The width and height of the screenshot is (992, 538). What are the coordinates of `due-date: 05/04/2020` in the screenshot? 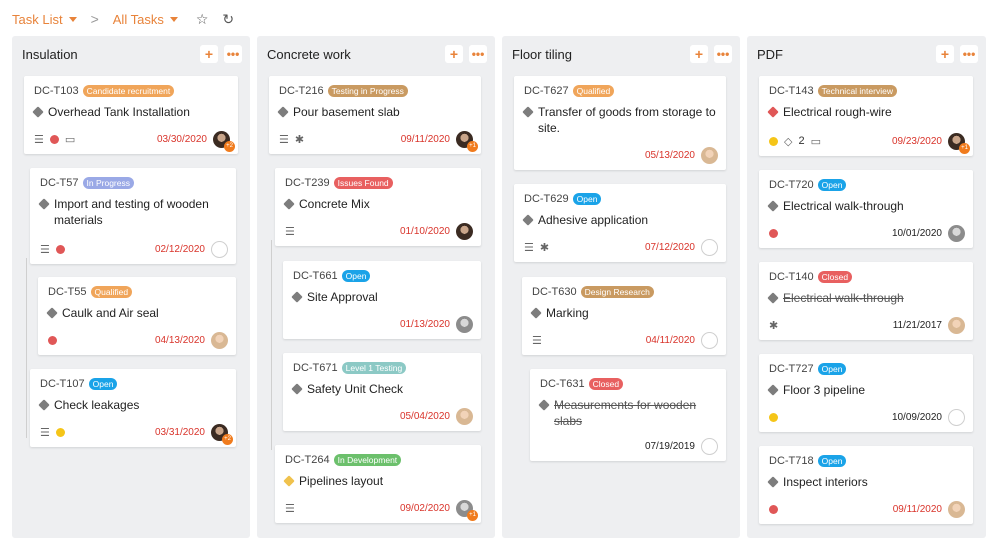 It's located at (424, 416).